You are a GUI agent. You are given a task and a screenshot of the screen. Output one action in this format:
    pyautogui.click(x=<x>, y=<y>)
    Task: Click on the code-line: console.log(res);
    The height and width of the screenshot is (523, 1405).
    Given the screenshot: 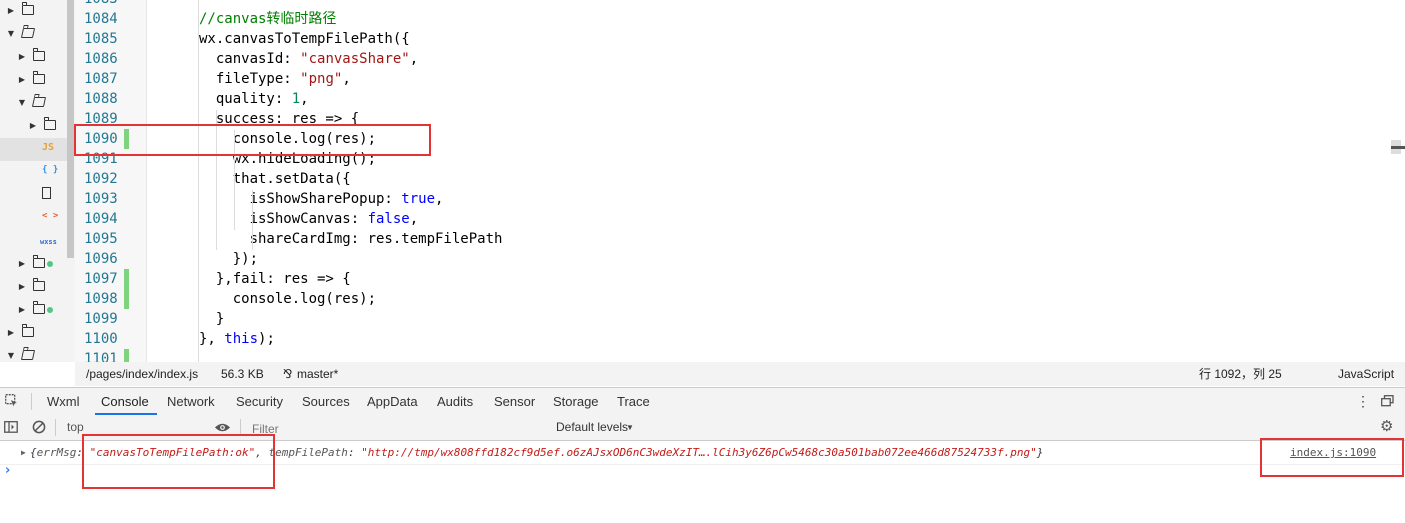 What is the action you would take?
    pyautogui.click(x=287, y=299)
    